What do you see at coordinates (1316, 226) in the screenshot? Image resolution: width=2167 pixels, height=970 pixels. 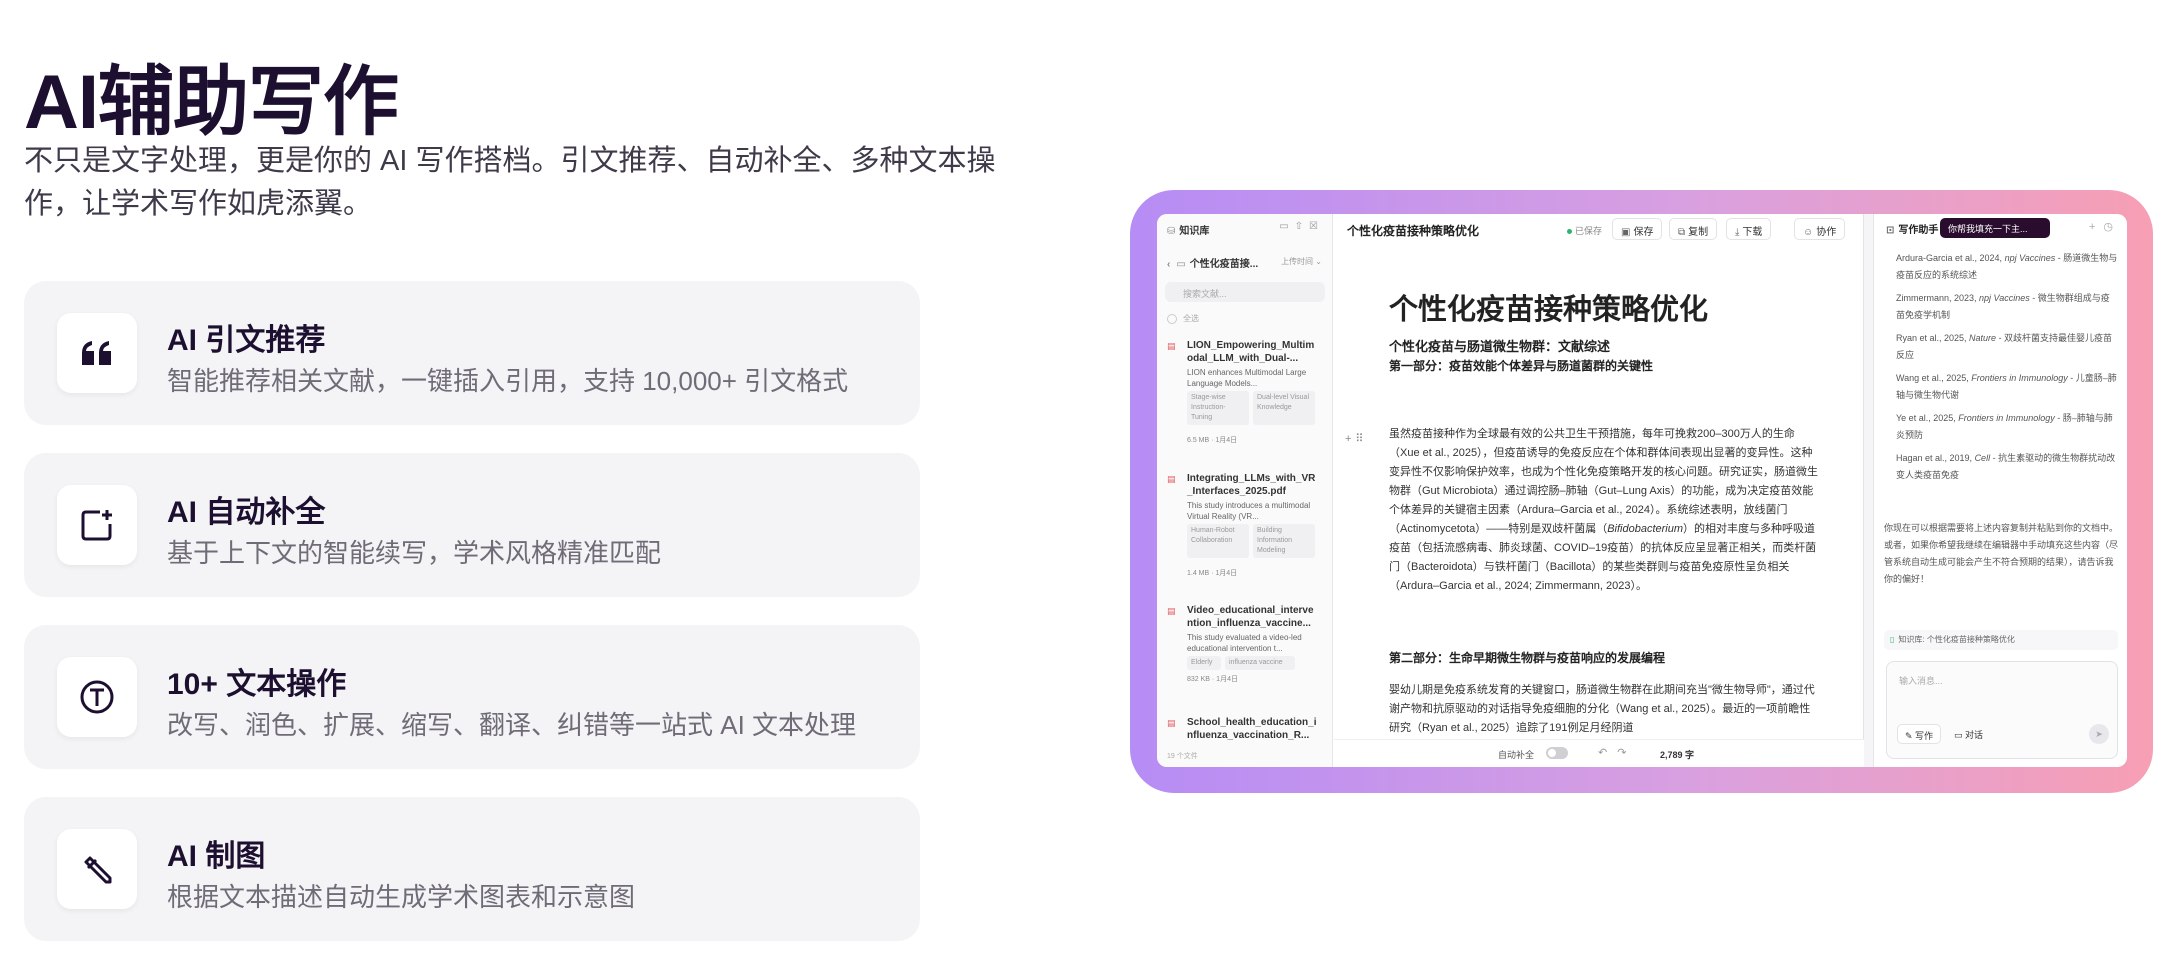 I see `close-icon: ☒` at bounding box center [1316, 226].